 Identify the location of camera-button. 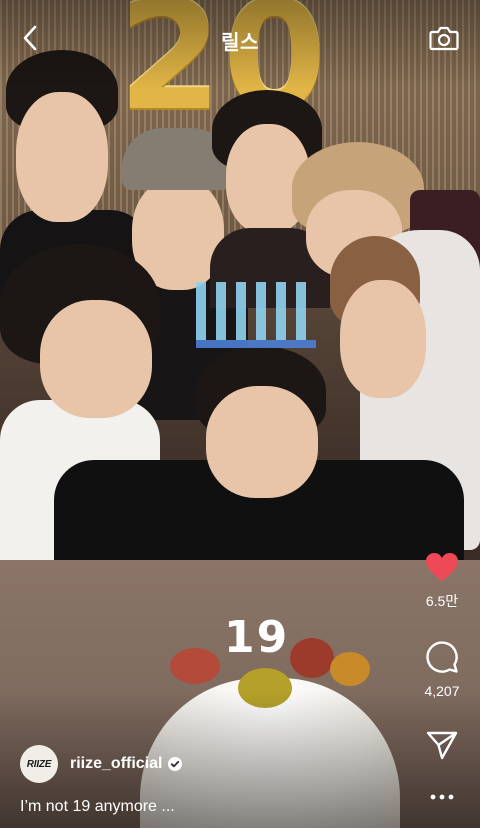
(444, 38).